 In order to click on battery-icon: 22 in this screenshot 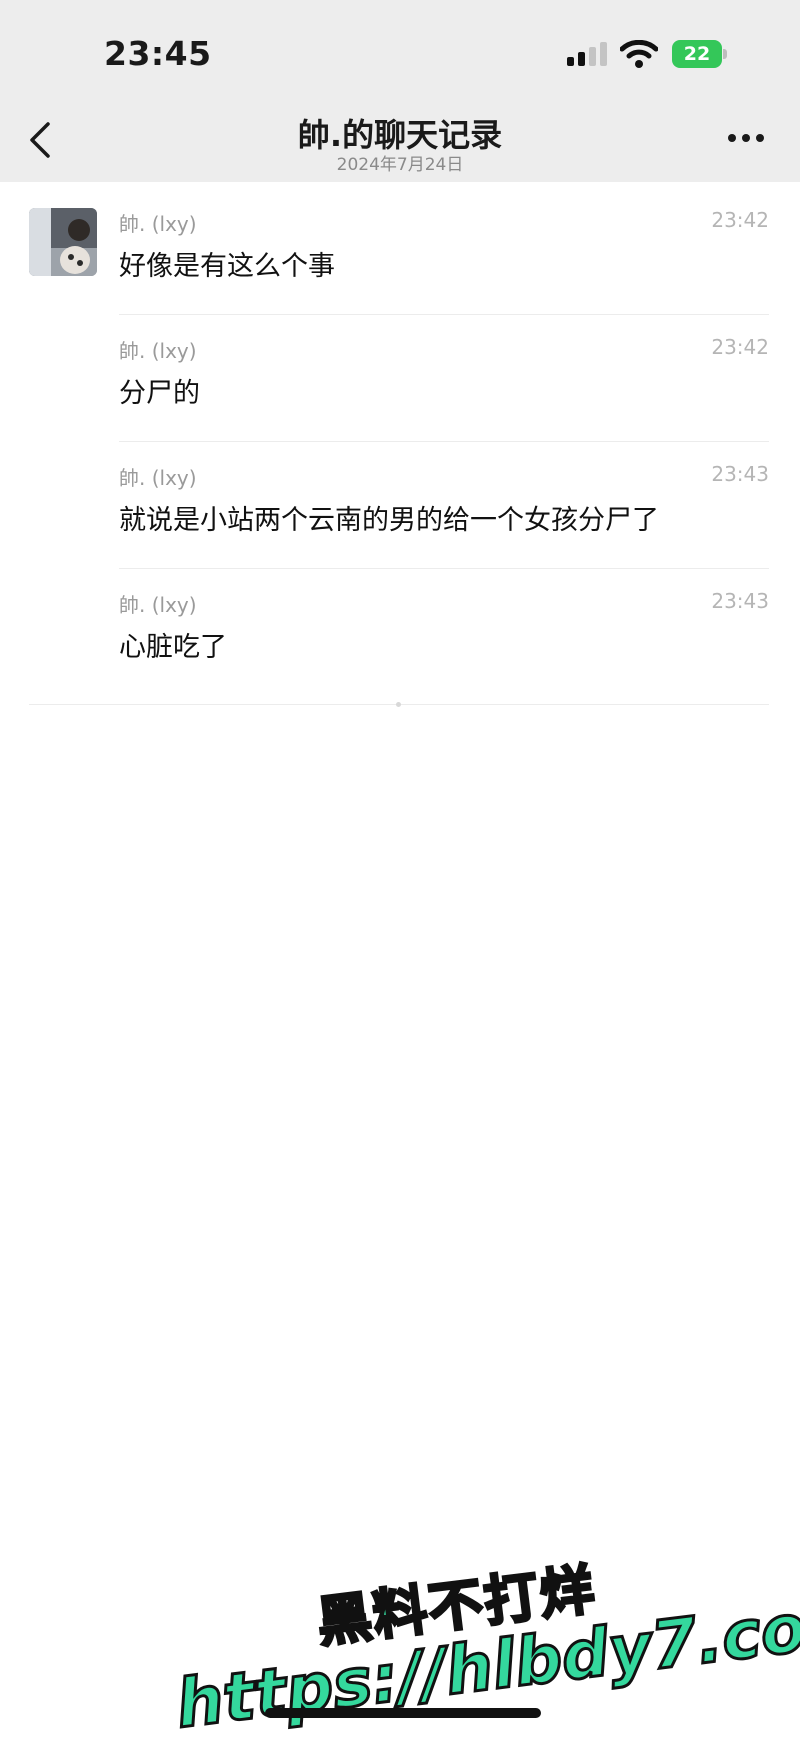, I will do `click(700, 54)`.